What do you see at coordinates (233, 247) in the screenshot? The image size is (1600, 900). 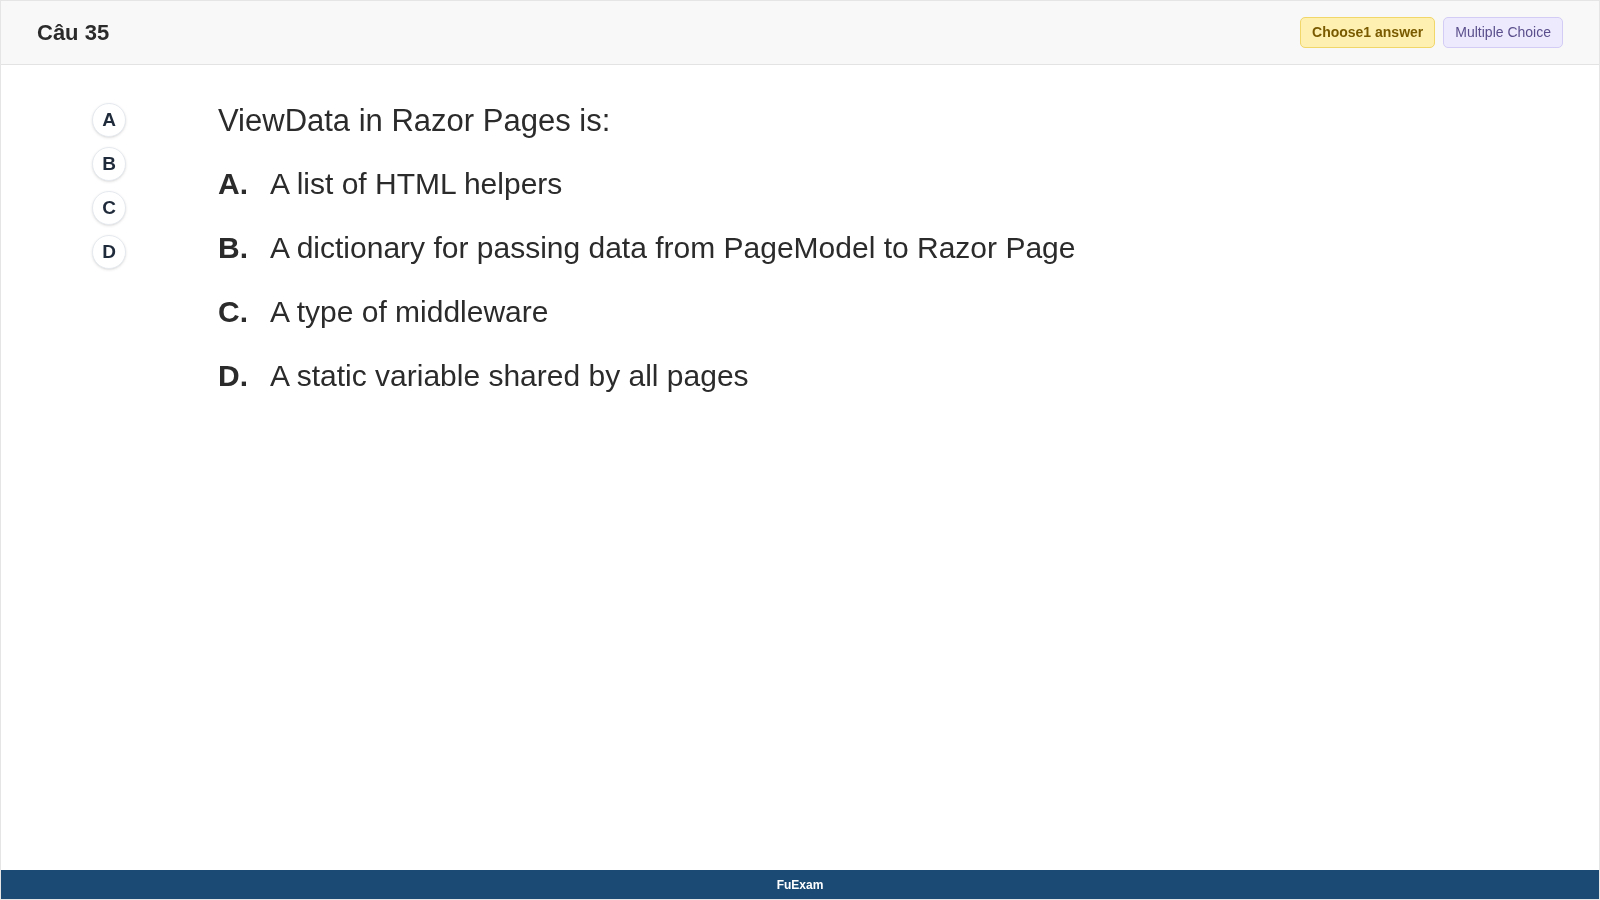 I see `option-letter: B.` at bounding box center [233, 247].